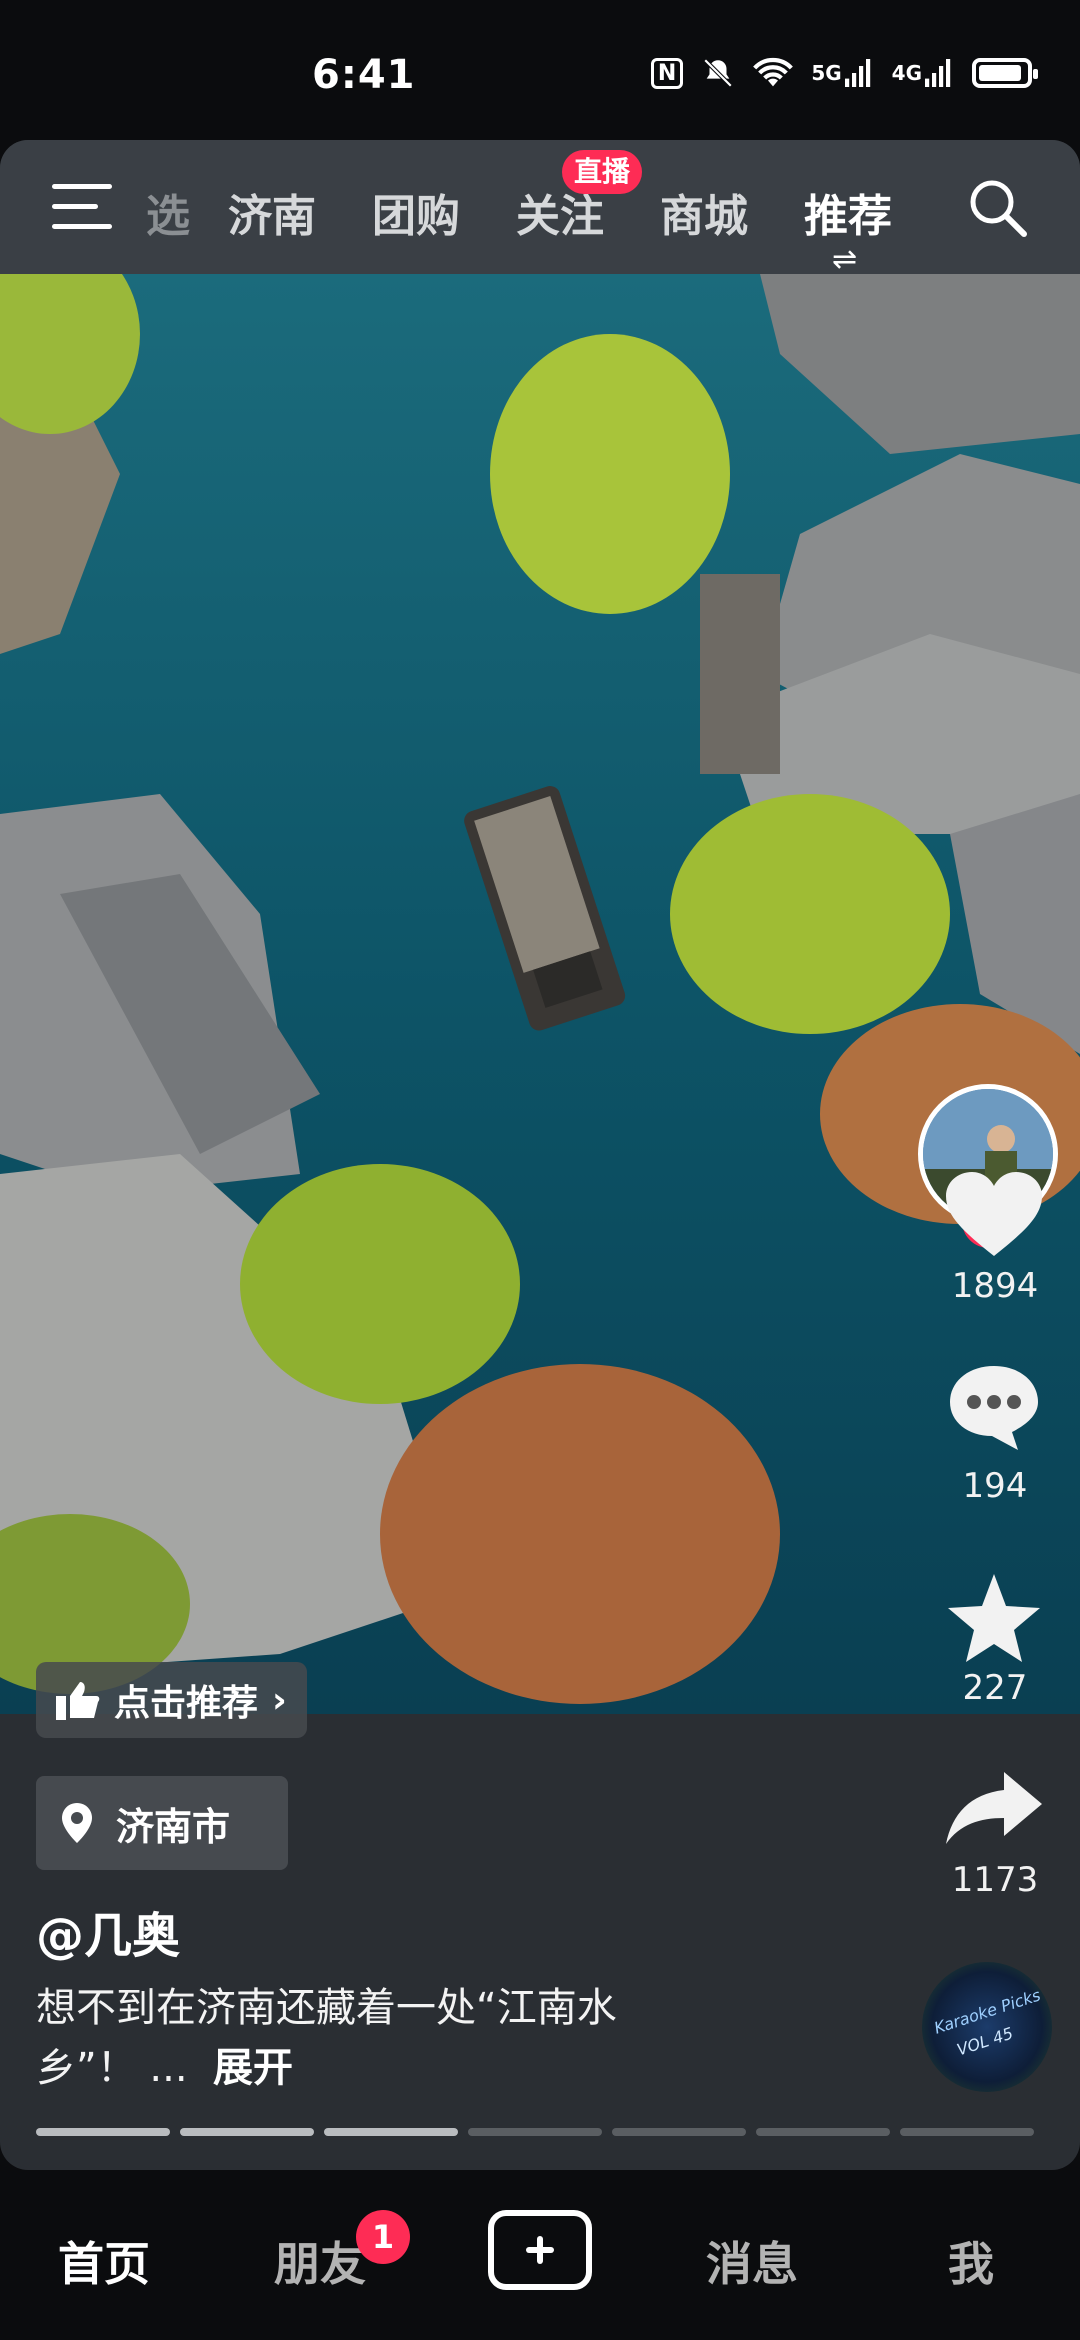 The width and height of the screenshot is (1080, 2340). I want to click on nav-messages: 消息, so click(752, 2261).